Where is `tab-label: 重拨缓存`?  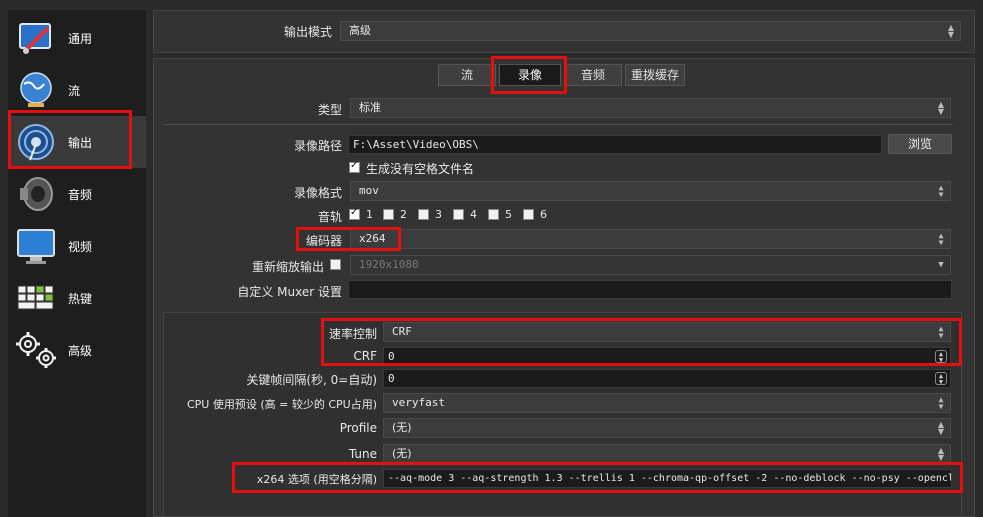
tab-label: 重拨缓存 is located at coordinates (654, 75).